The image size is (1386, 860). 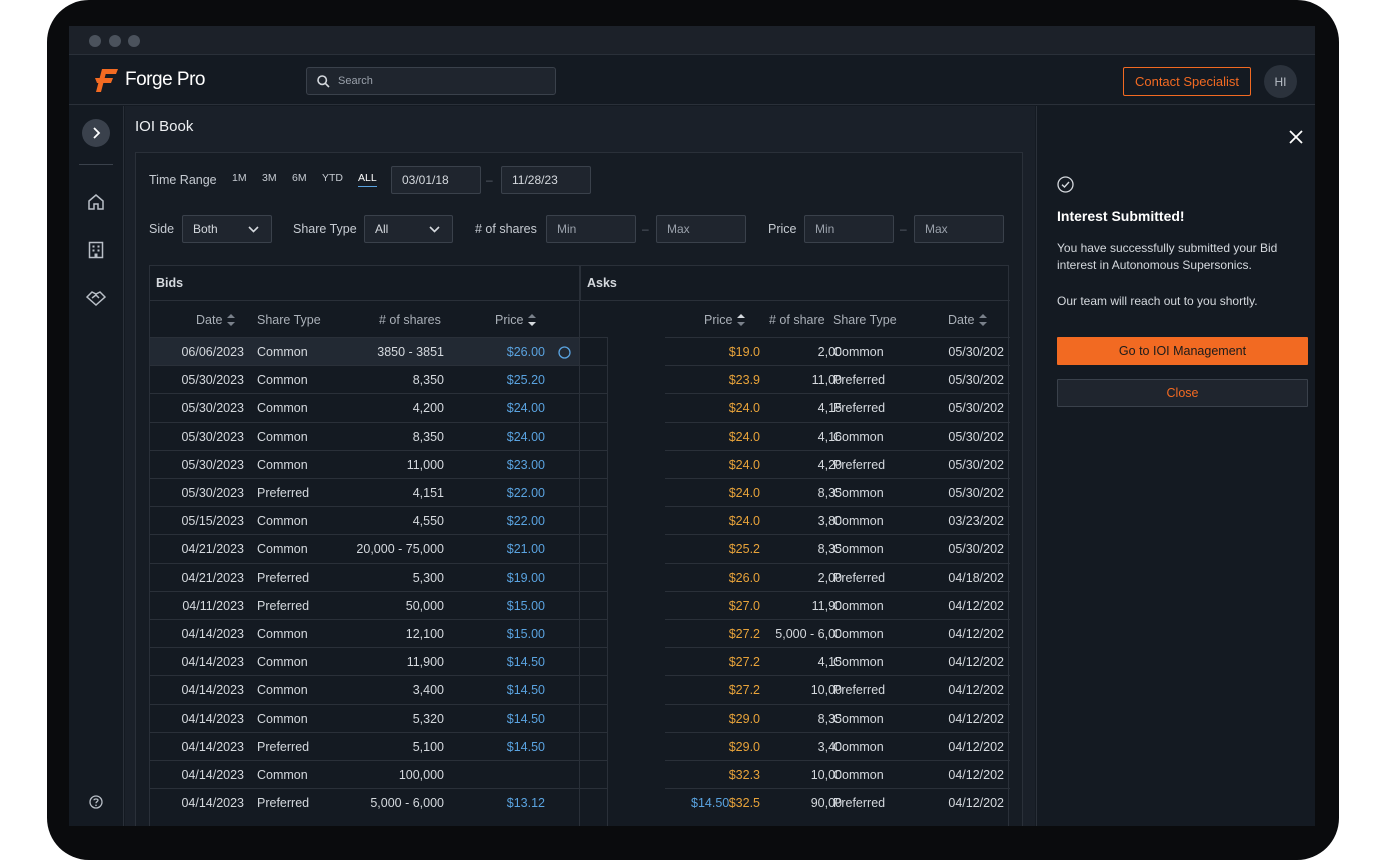 I want to click on bid-row: 04/11/2023 Preferred 50,000 $15.00, so click(x=364, y=604).